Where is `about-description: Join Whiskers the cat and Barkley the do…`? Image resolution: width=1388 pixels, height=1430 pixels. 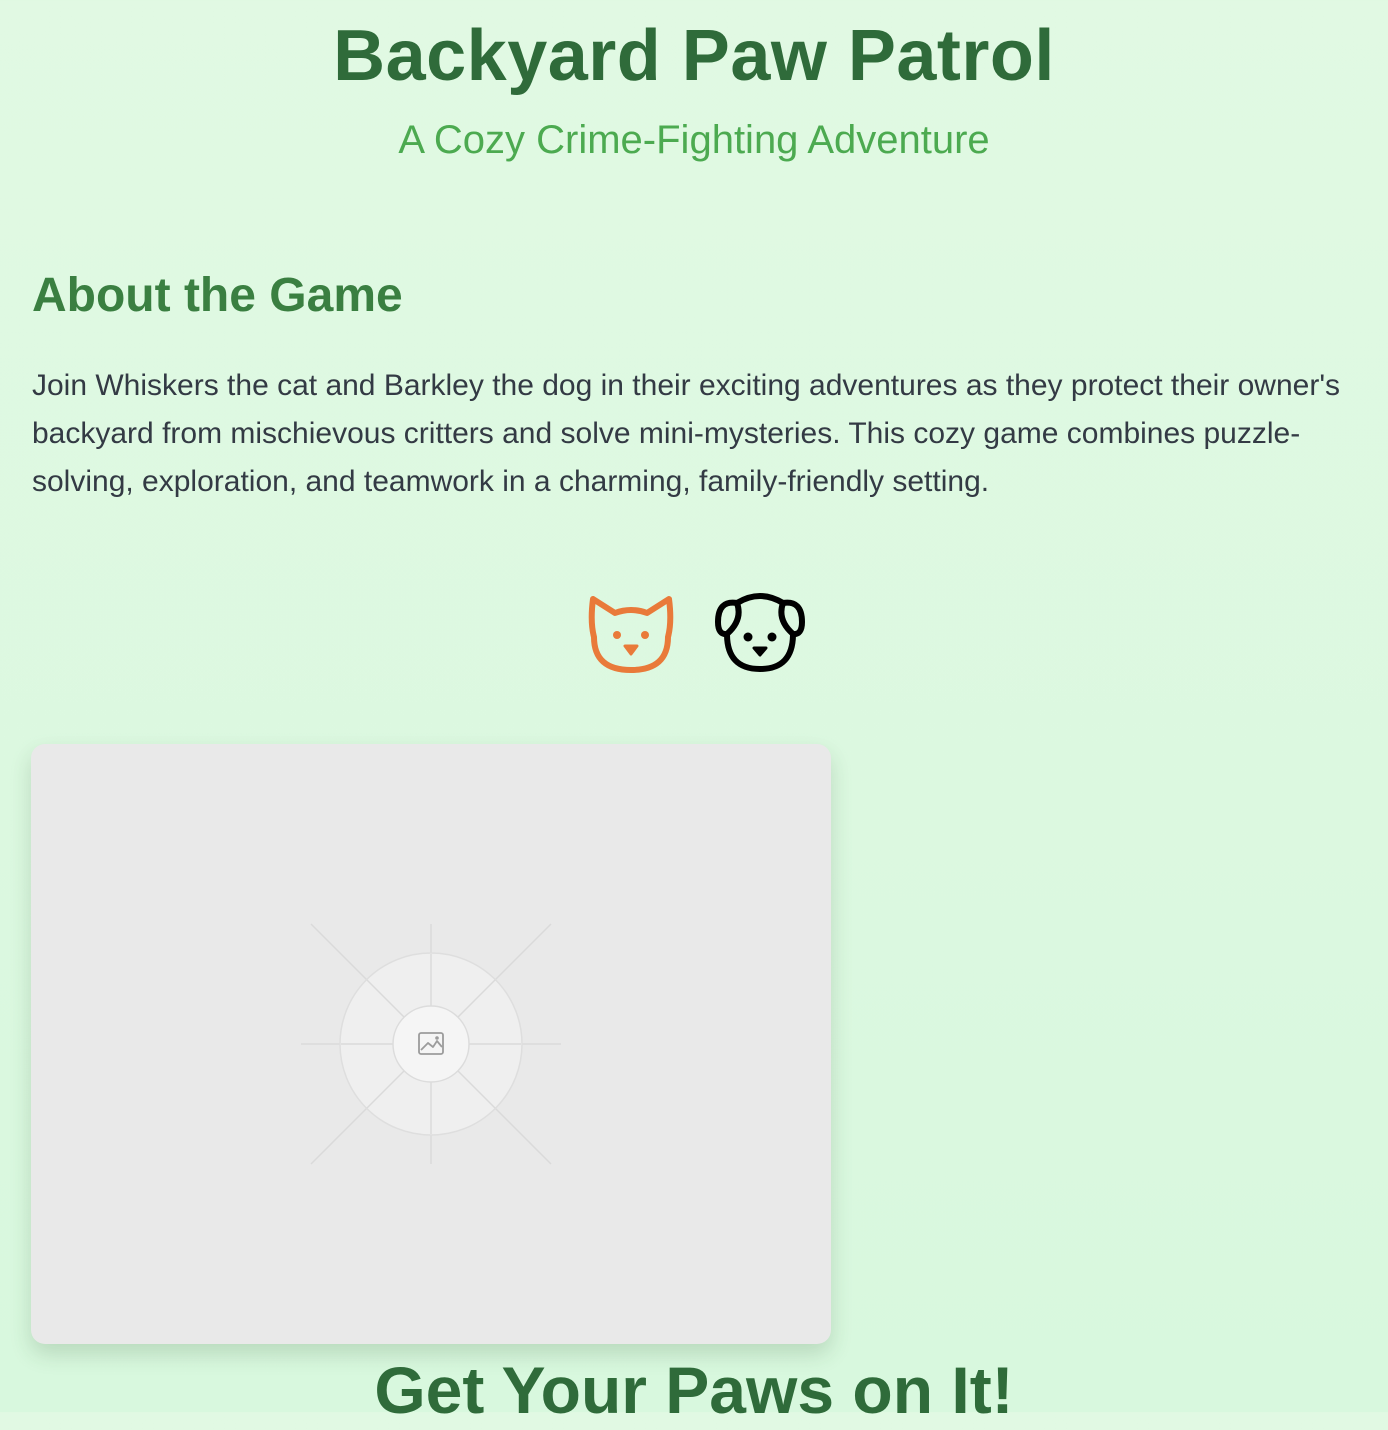 about-description: Join Whiskers the cat and Barkley the do… is located at coordinates (686, 433).